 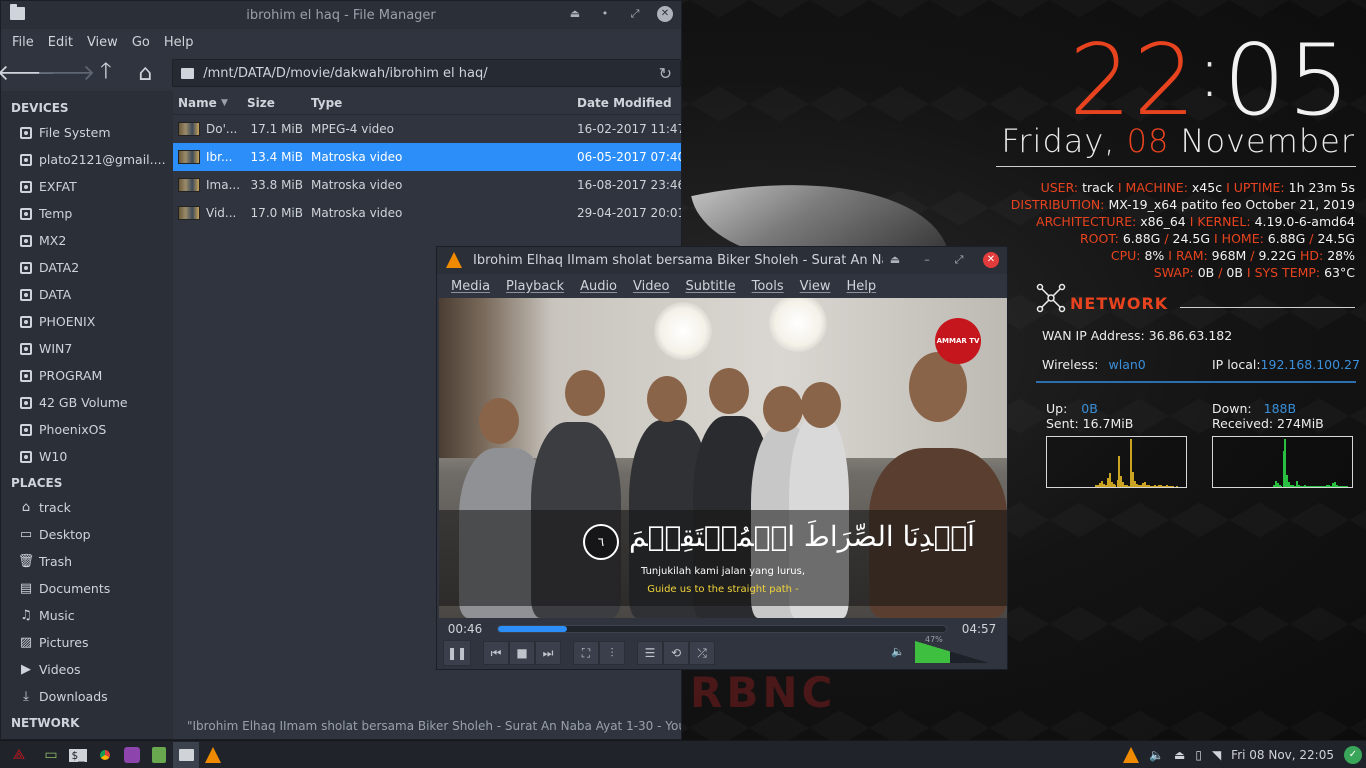 I want to click on app-launcher, so click(x=159, y=755).